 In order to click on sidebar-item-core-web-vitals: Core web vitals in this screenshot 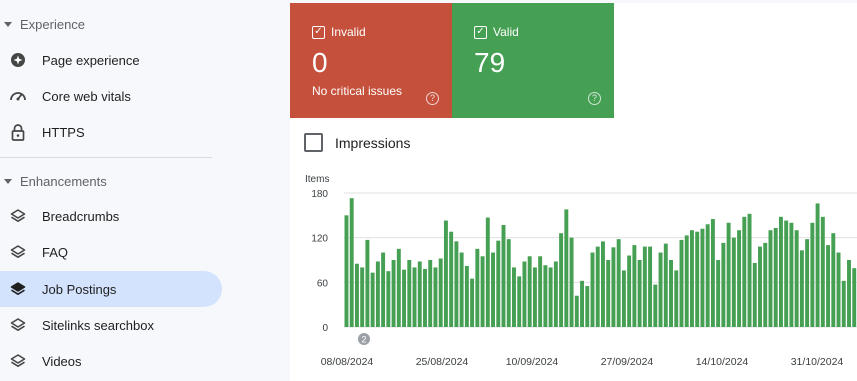, I will do `click(111, 96)`.